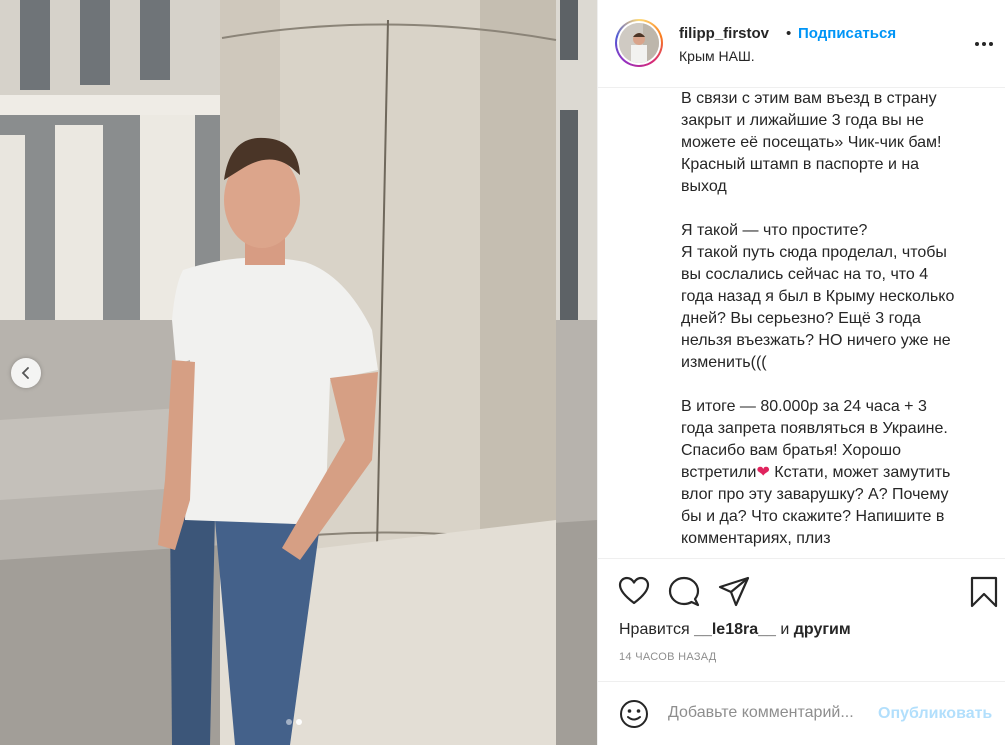  Describe the element at coordinates (801, 318) in the screenshot. I see `caption-line: дней? Вы серьезно? Ещё 3 года` at that location.